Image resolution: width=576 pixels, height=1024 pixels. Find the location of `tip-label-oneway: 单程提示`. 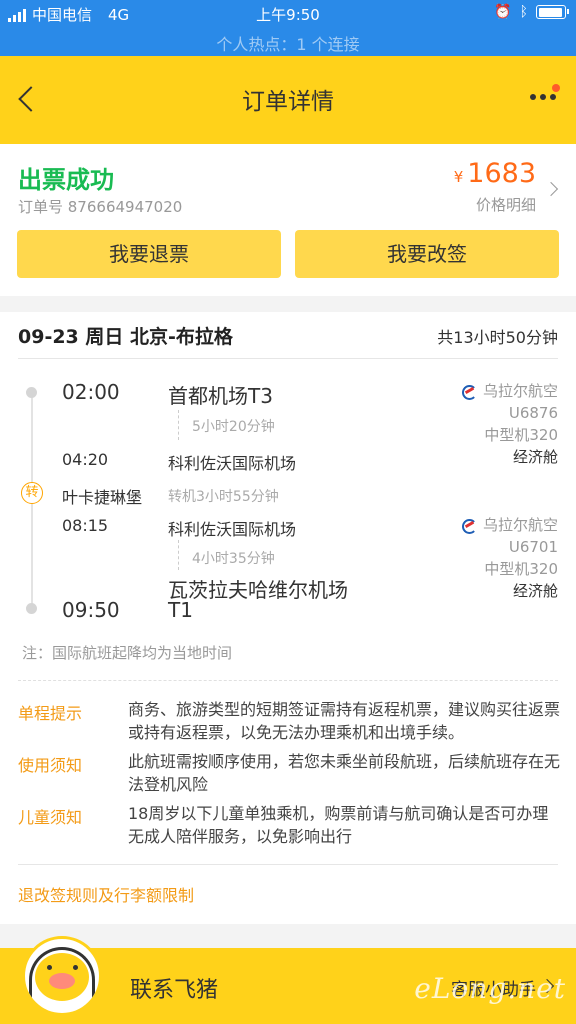

tip-label-oneway: 单程提示 is located at coordinates (50, 713).